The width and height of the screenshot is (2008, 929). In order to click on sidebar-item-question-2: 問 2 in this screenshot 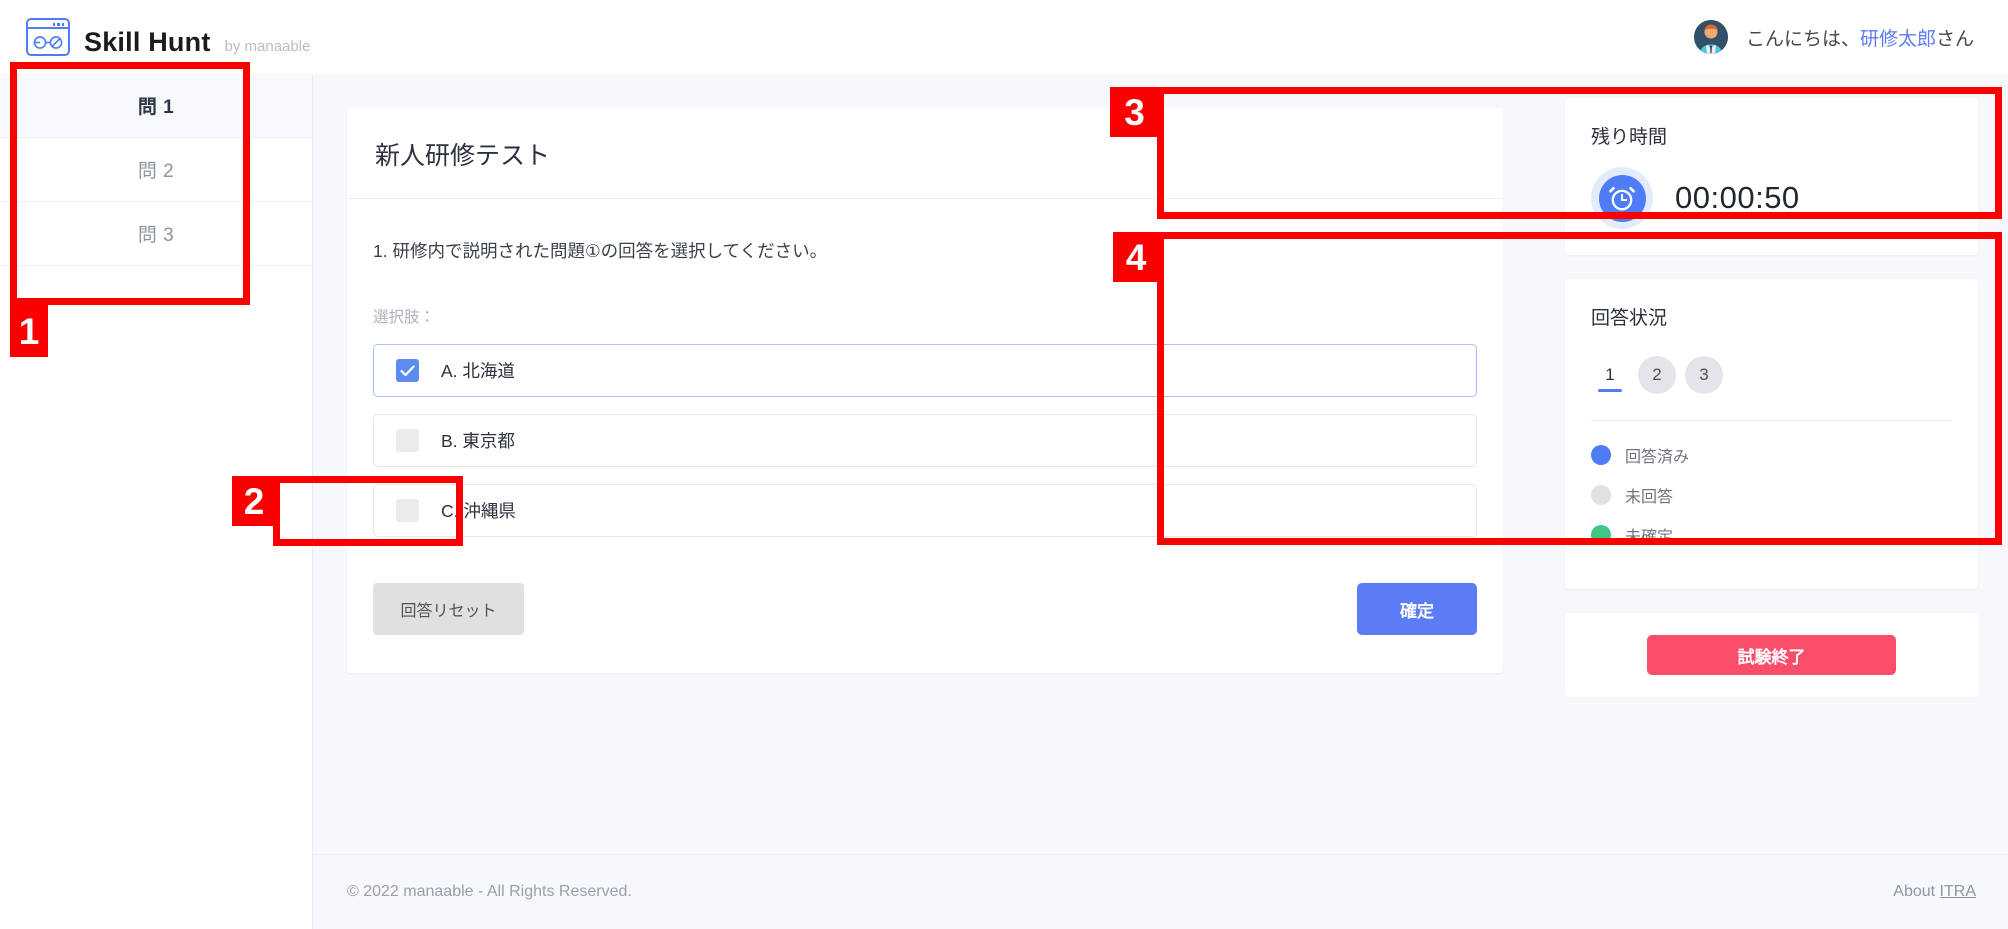, I will do `click(156, 170)`.